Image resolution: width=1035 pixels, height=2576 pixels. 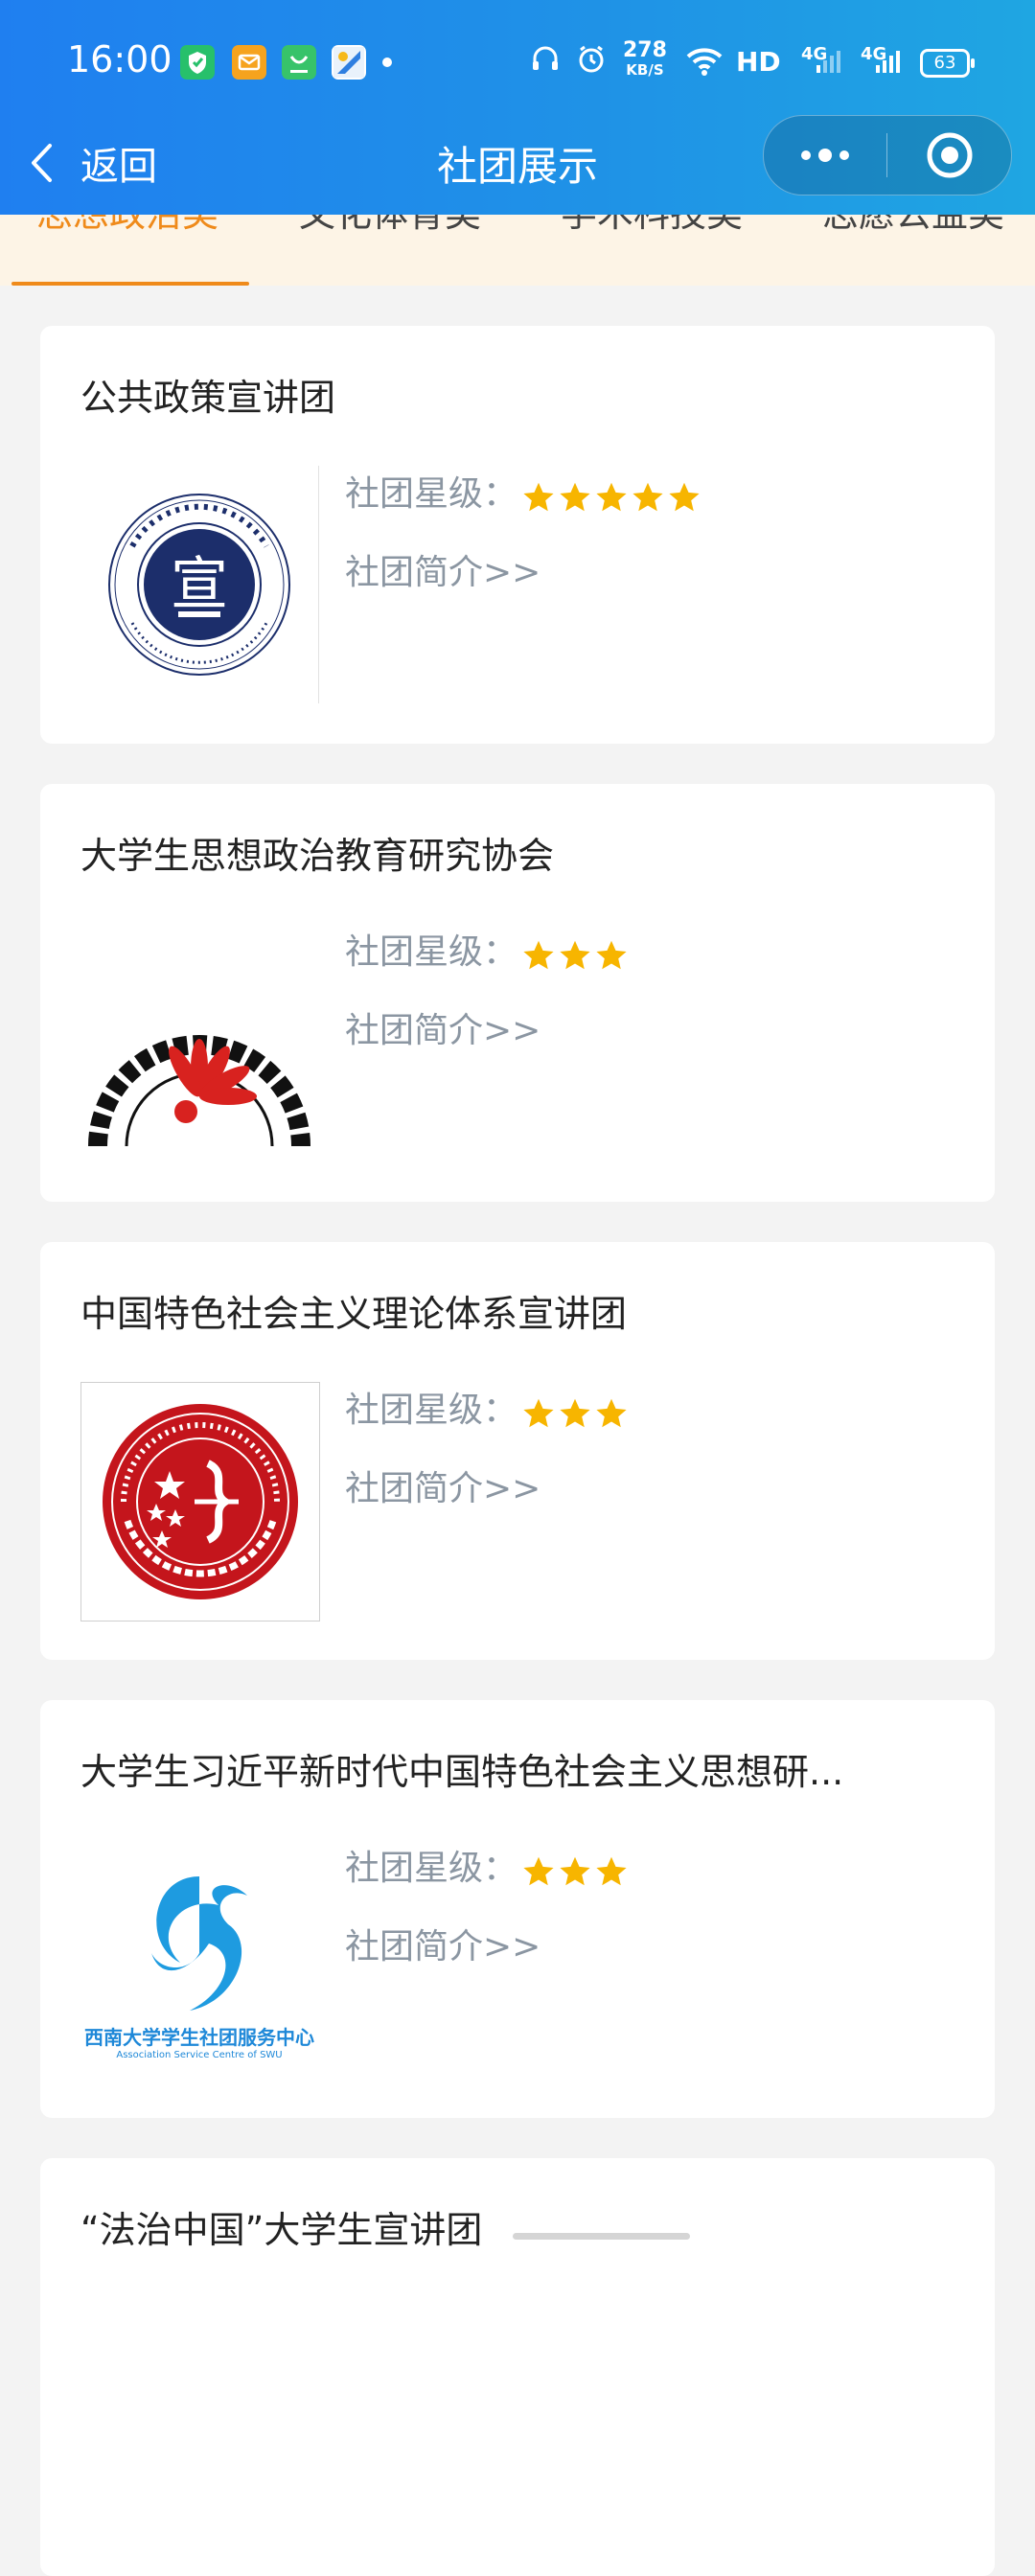 I want to click on net-speed-value: 278, so click(x=645, y=50).